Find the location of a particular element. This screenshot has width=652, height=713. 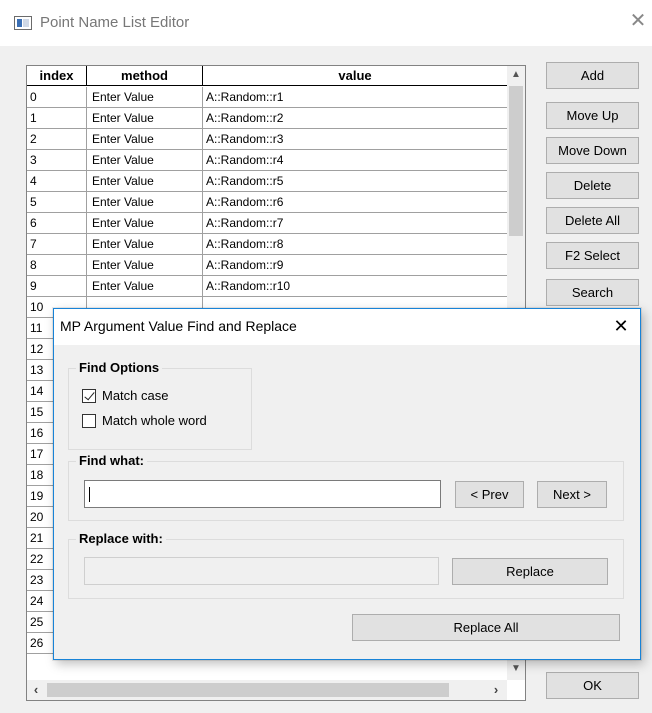

table-row: 9 Enter Value A::Random::r10 is located at coordinates (267, 286).